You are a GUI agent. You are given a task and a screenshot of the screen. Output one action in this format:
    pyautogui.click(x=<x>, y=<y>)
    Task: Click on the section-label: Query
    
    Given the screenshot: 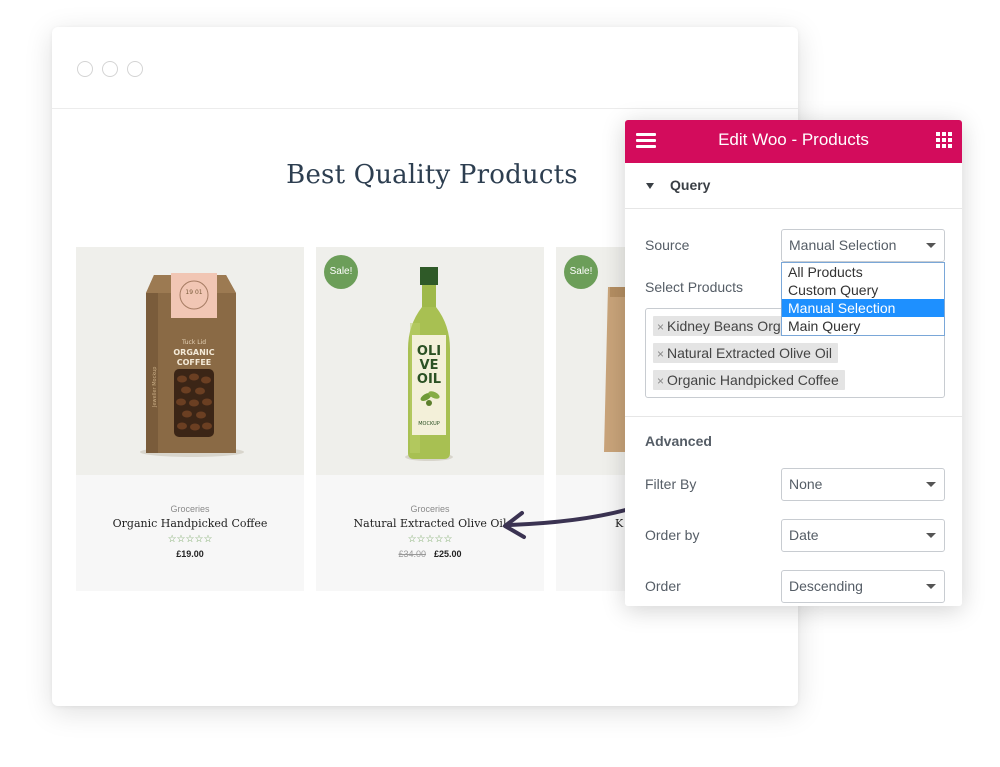 What is the action you would take?
    pyautogui.click(x=690, y=185)
    